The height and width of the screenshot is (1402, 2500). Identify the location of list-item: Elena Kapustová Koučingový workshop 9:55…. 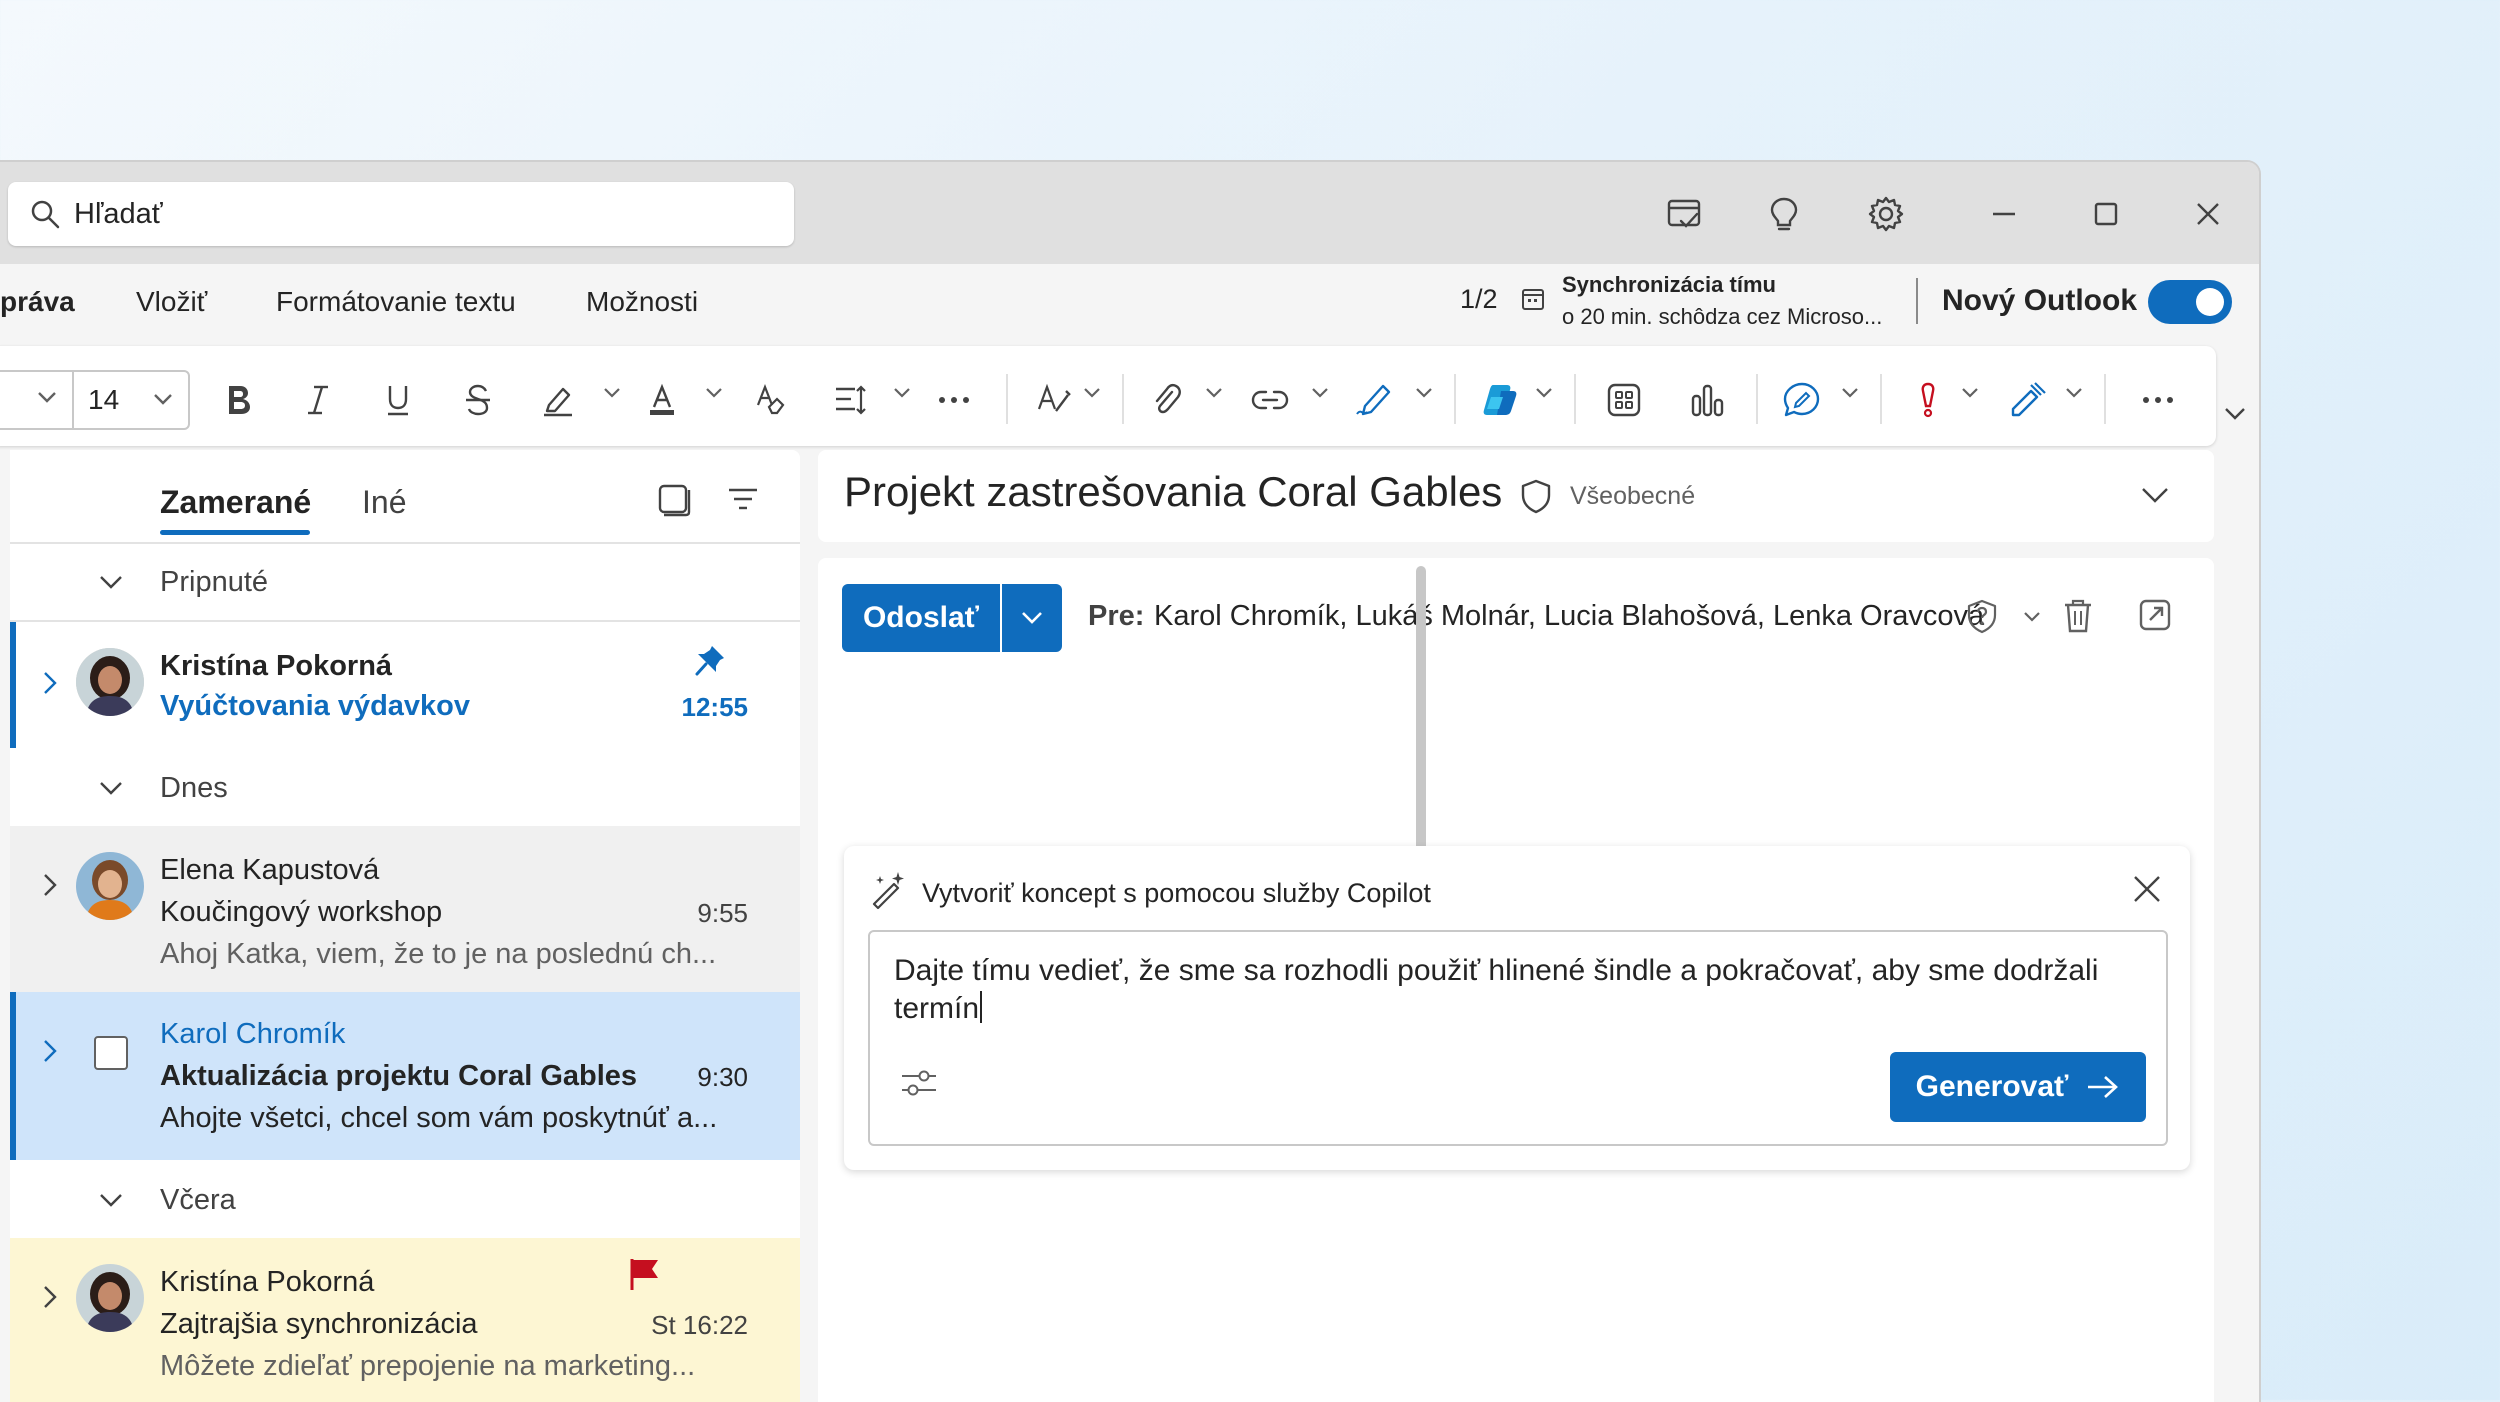
(405, 909).